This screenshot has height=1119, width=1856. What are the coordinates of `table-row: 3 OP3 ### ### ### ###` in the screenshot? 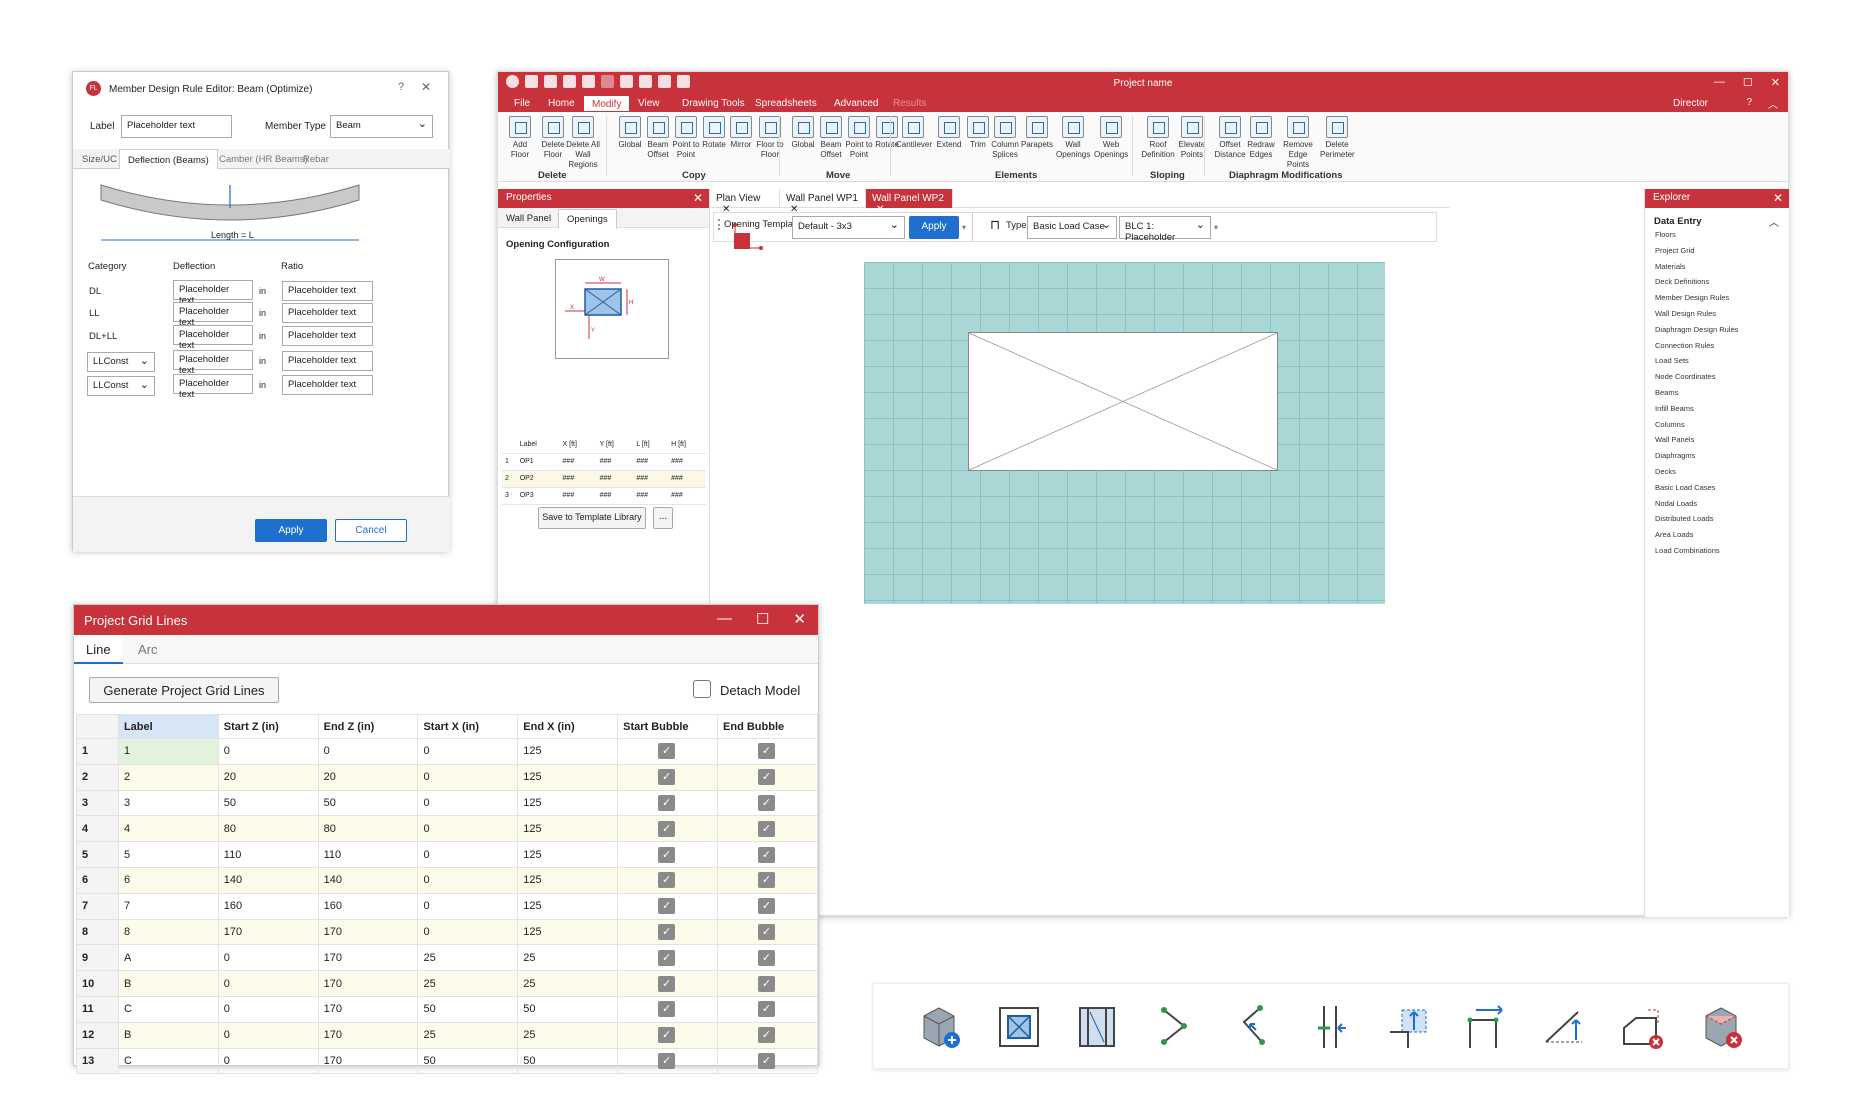 It's located at (604, 496).